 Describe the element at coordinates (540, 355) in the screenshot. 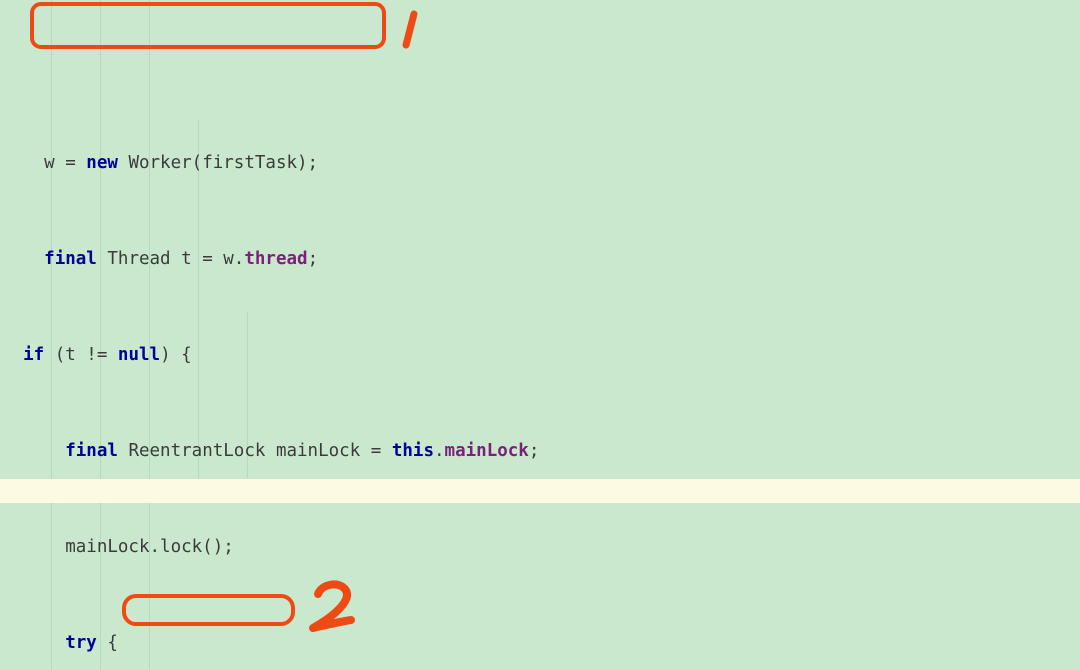

I see `code-line-3: if (t != null) {` at that location.